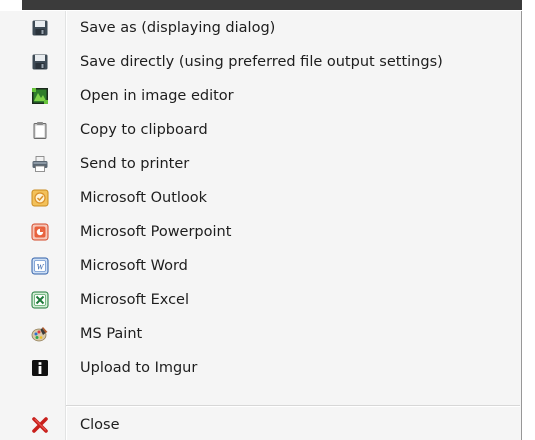 The width and height of the screenshot is (535, 440). Describe the element at coordinates (40, 368) in the screenshot. I see `imgur-icon` at that location.